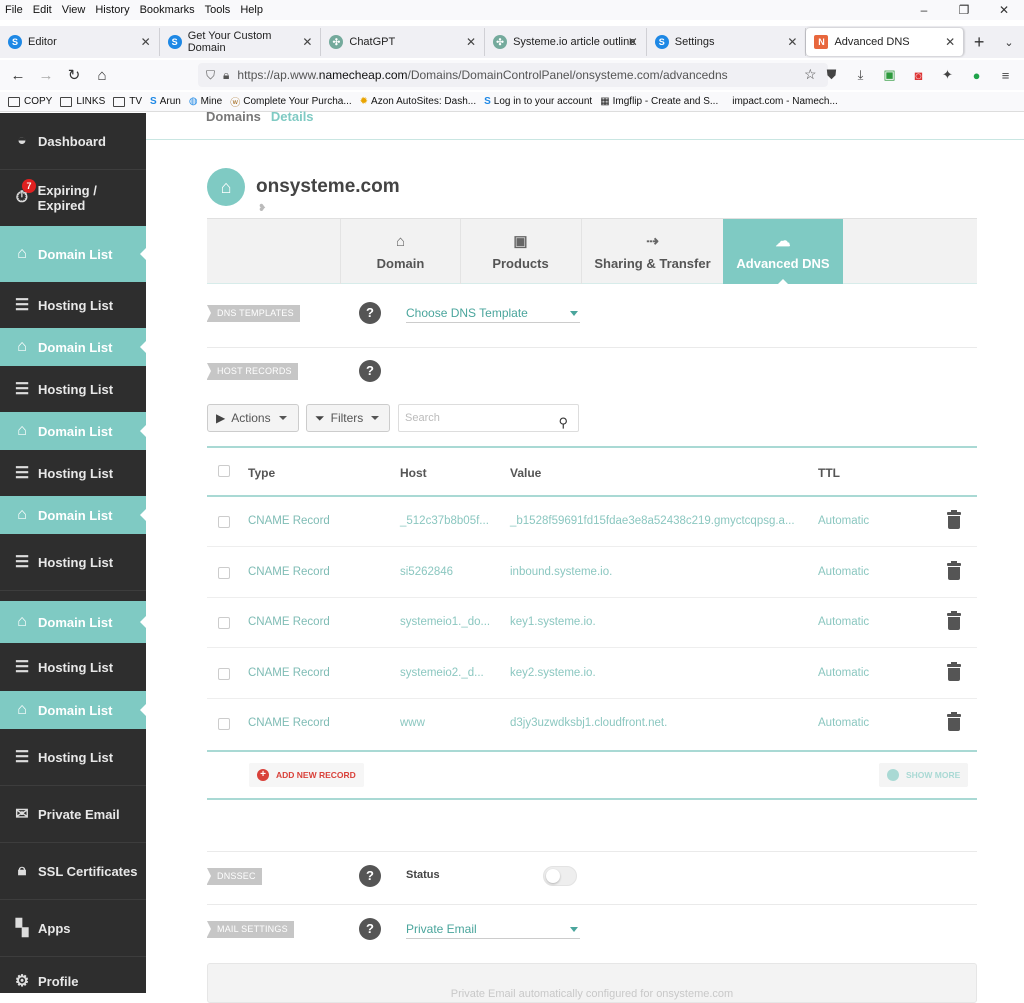  What do you see at coordinates (1004, 10) in the screenshot?
I see `close-window-button: ✕` at bounding box center [1004, 10].